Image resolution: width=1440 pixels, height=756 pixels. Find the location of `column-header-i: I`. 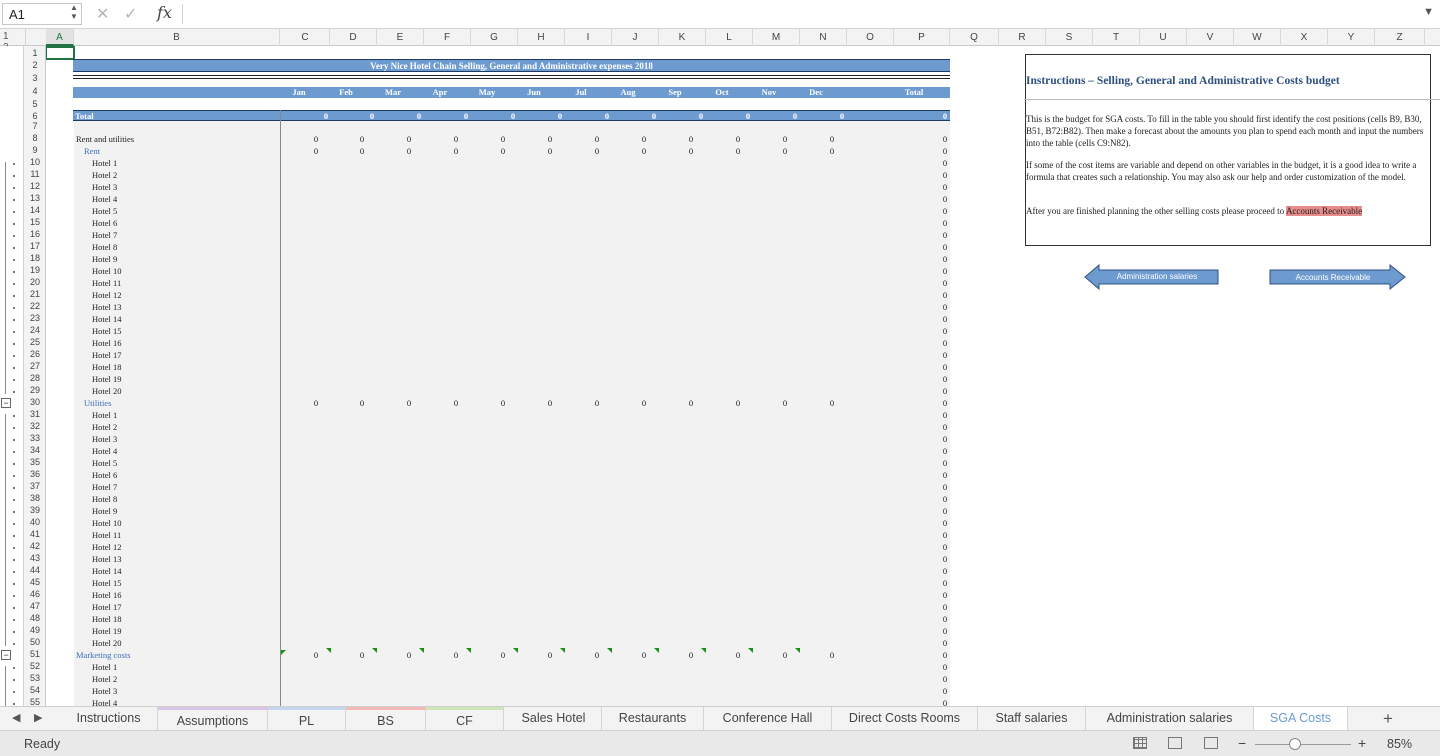

column-header-i: I is located at coordinates (588, 37).